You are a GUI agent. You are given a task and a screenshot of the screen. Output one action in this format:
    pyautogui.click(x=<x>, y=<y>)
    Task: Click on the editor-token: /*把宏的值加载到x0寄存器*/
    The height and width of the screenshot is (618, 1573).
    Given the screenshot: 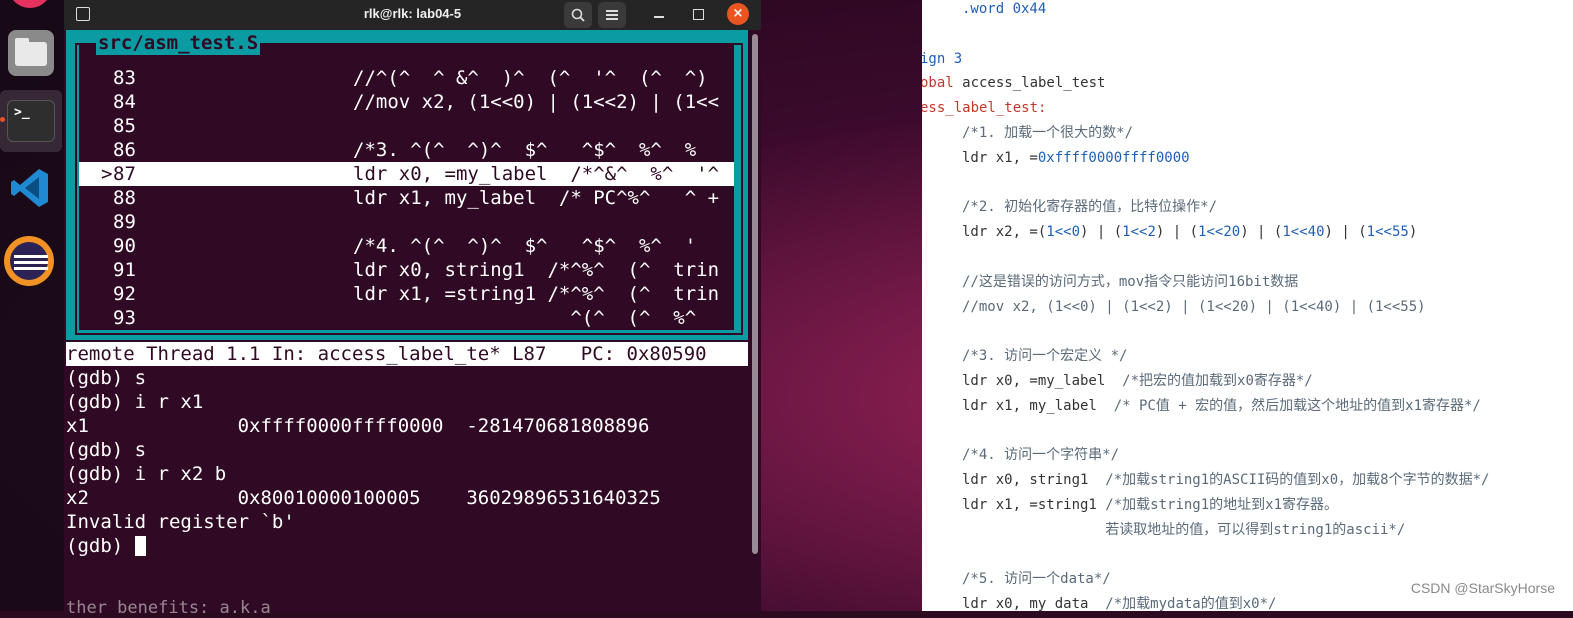 What is the action you would take?
    pyautogui.click(x=1217, y=381)
    